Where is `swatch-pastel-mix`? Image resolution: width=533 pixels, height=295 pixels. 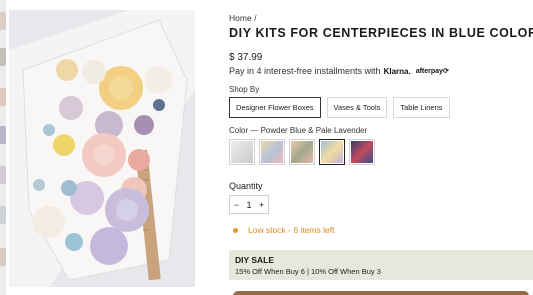
swatch-pastel-mix is located at coordinates (272, 152).